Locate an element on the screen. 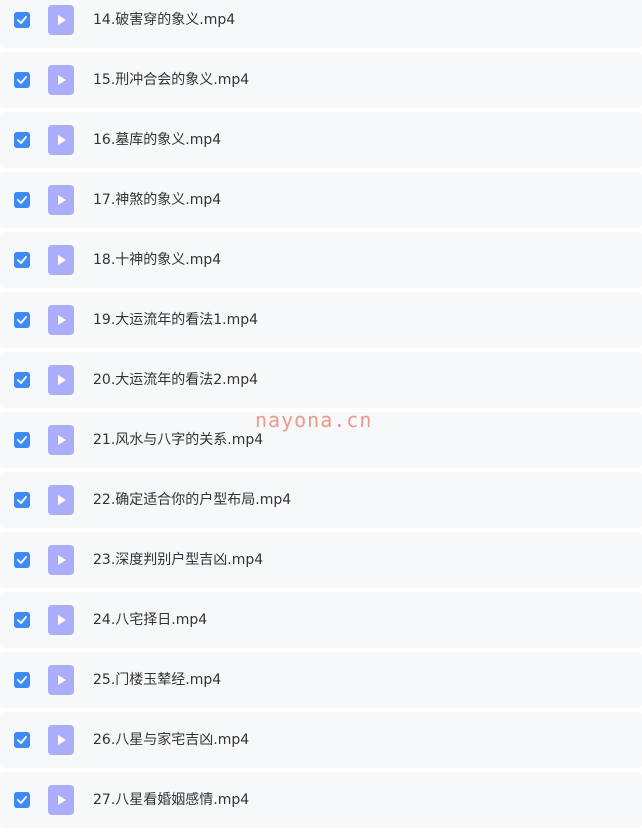 The image size is (642, 839). file-name: 26.八星与家宅吉凶.mp4 is located at coordinates (171, 740).